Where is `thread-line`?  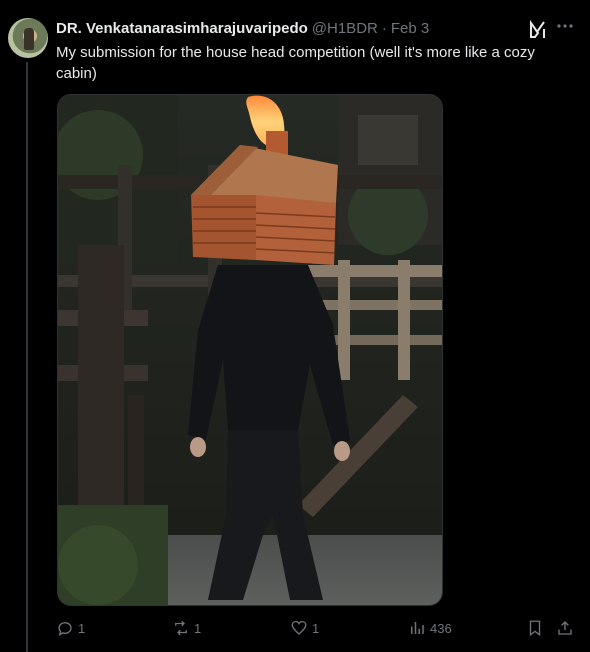 thread-line is located at coordinates (27, 357).